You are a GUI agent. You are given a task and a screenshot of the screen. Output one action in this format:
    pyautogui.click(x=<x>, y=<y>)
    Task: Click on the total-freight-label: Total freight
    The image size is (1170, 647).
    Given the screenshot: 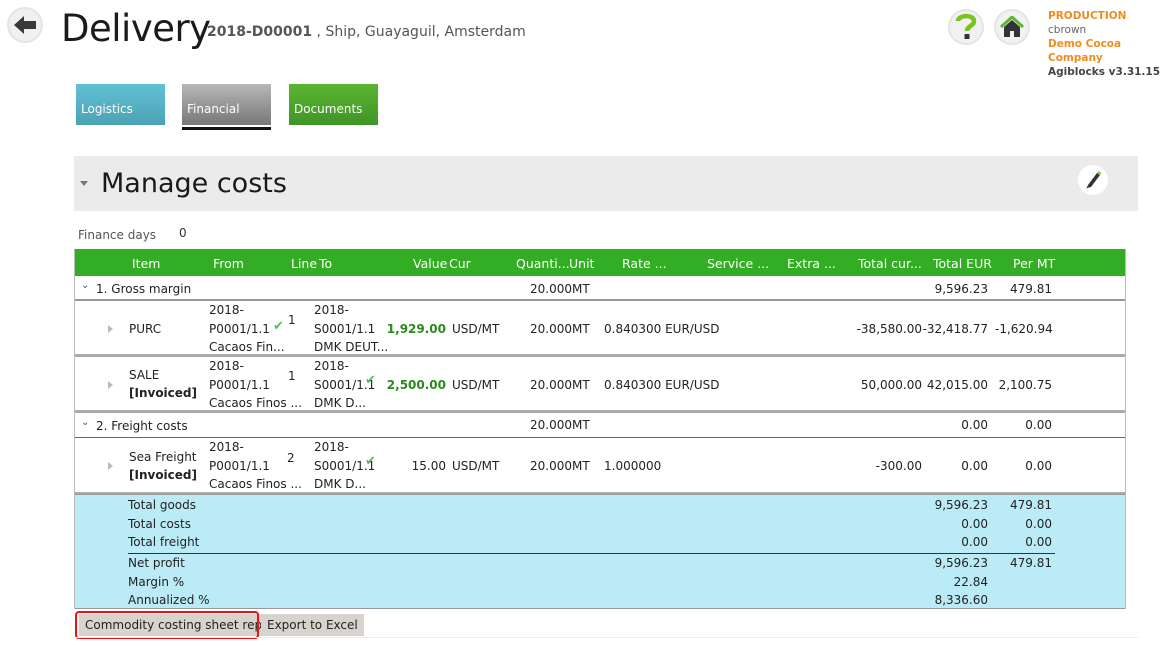 What is the action you would take?
    pyautogui.click(x=164, y=542)
    